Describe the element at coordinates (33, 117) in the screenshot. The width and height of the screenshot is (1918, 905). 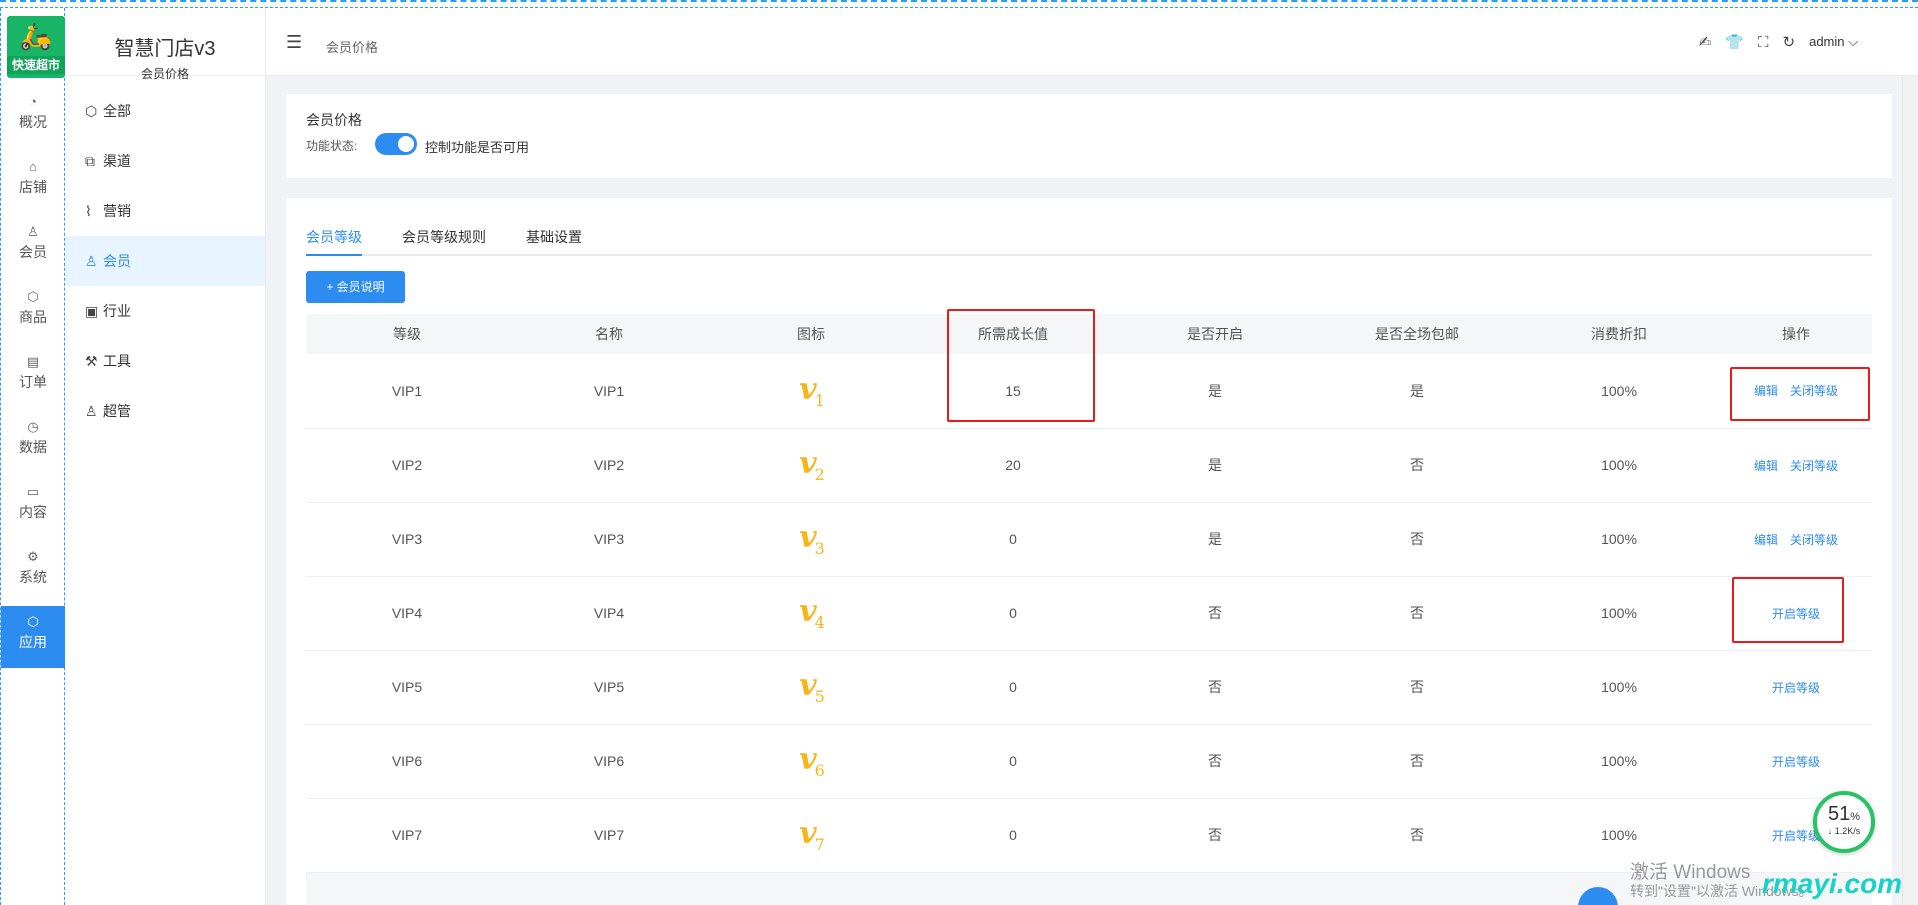
I see `rail-item-0: ◔ 概况` at that location.